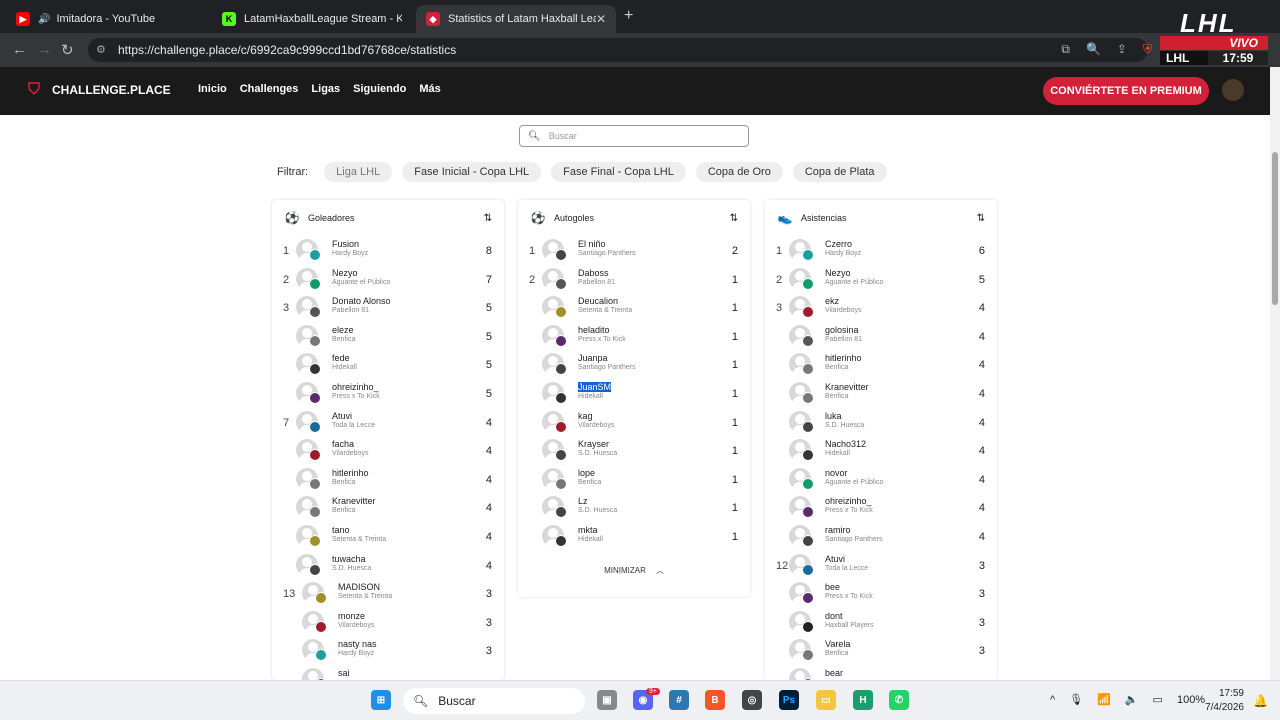 The image size is (1280, 720). I want to click on filter-chip-fase-inicial: Fase Inicial - Copa LHL, so click(472, 172).